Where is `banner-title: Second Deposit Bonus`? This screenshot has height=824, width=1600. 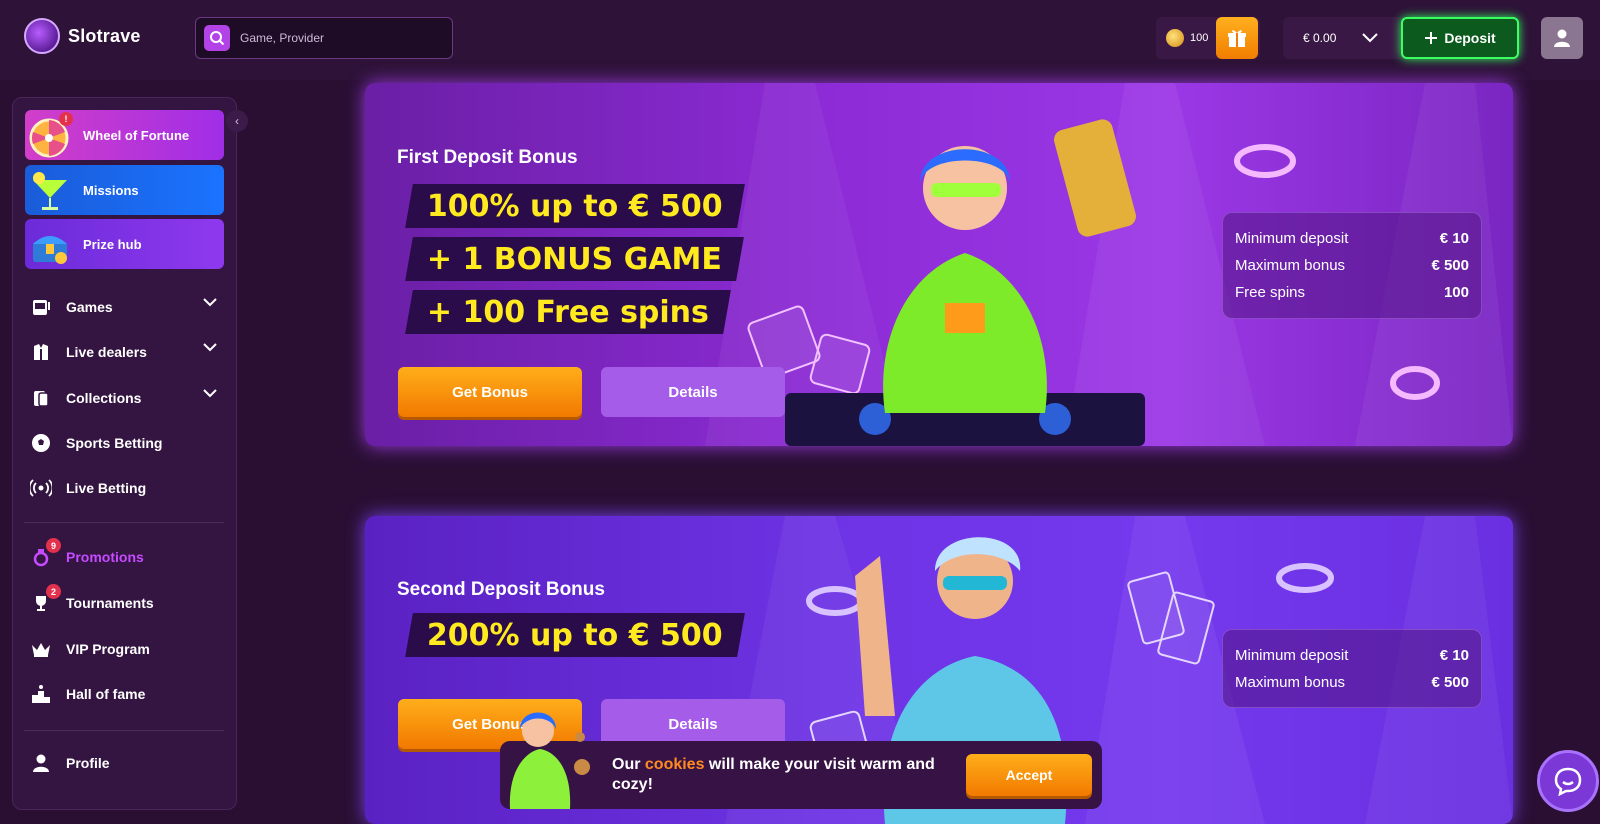
banner-title: Second Deposit Bonus is located at coordinates (501, 589).